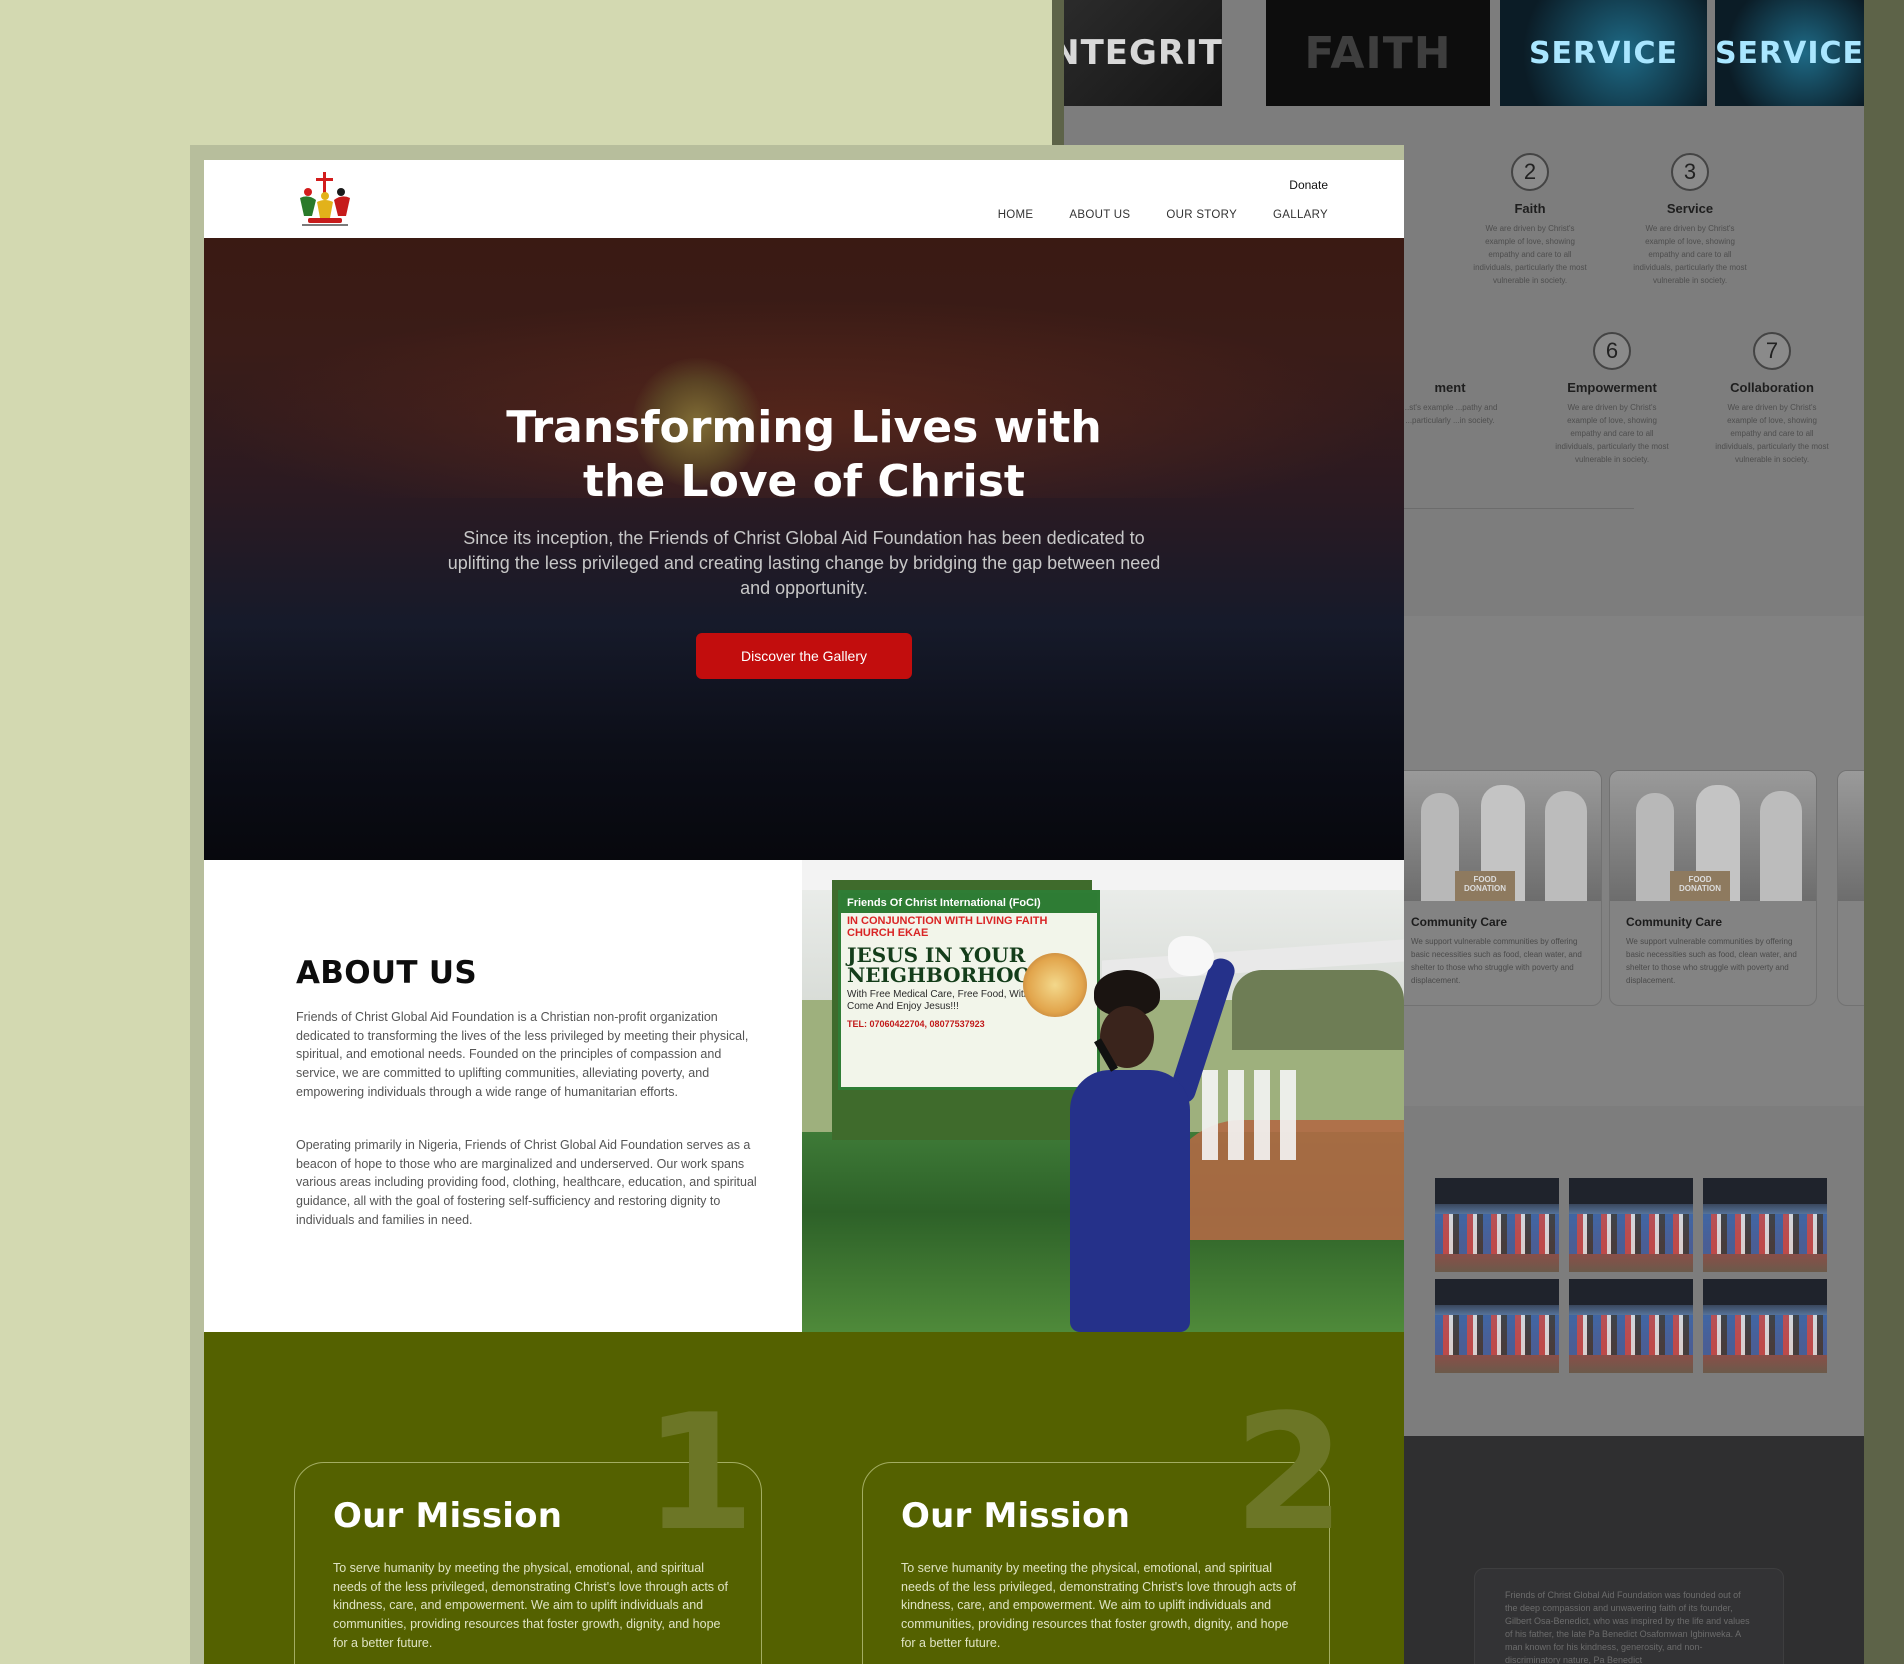  Describe the element at coordinates (804, 427) in the screenshot. I see `hero-title-line-1: Transforming Lives with` at that location.